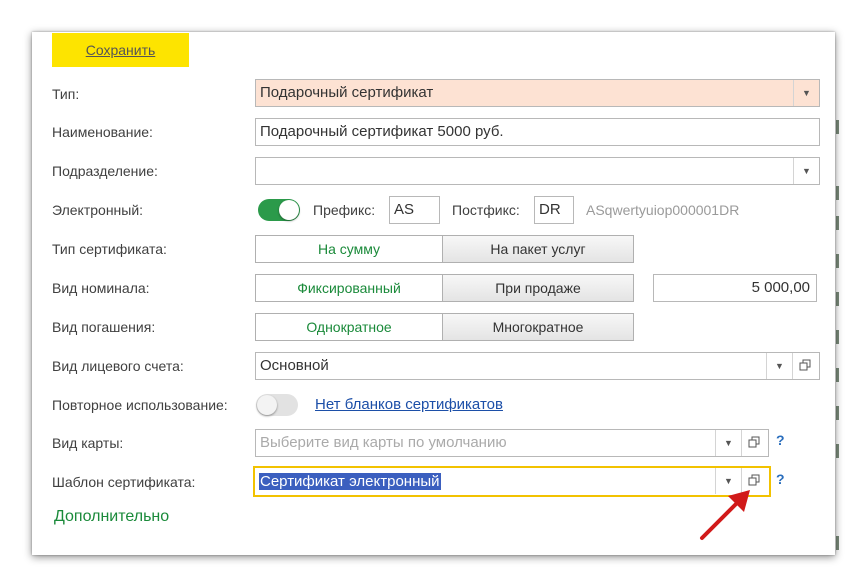 The height and width of the screenshot is (588, 868). What do you see at coordinates (779, 366) in the screenshot?
I see `account-dropdown-icon: ▼` at bounding box center [779, 366].